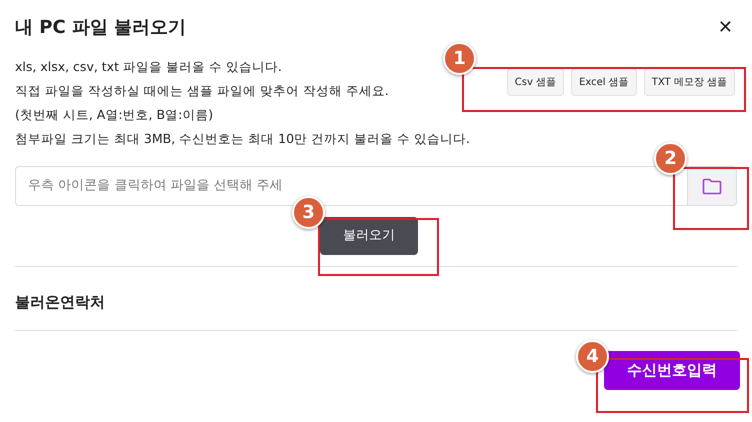  I want to click on load-button: 불러오기, so click(369, 236).